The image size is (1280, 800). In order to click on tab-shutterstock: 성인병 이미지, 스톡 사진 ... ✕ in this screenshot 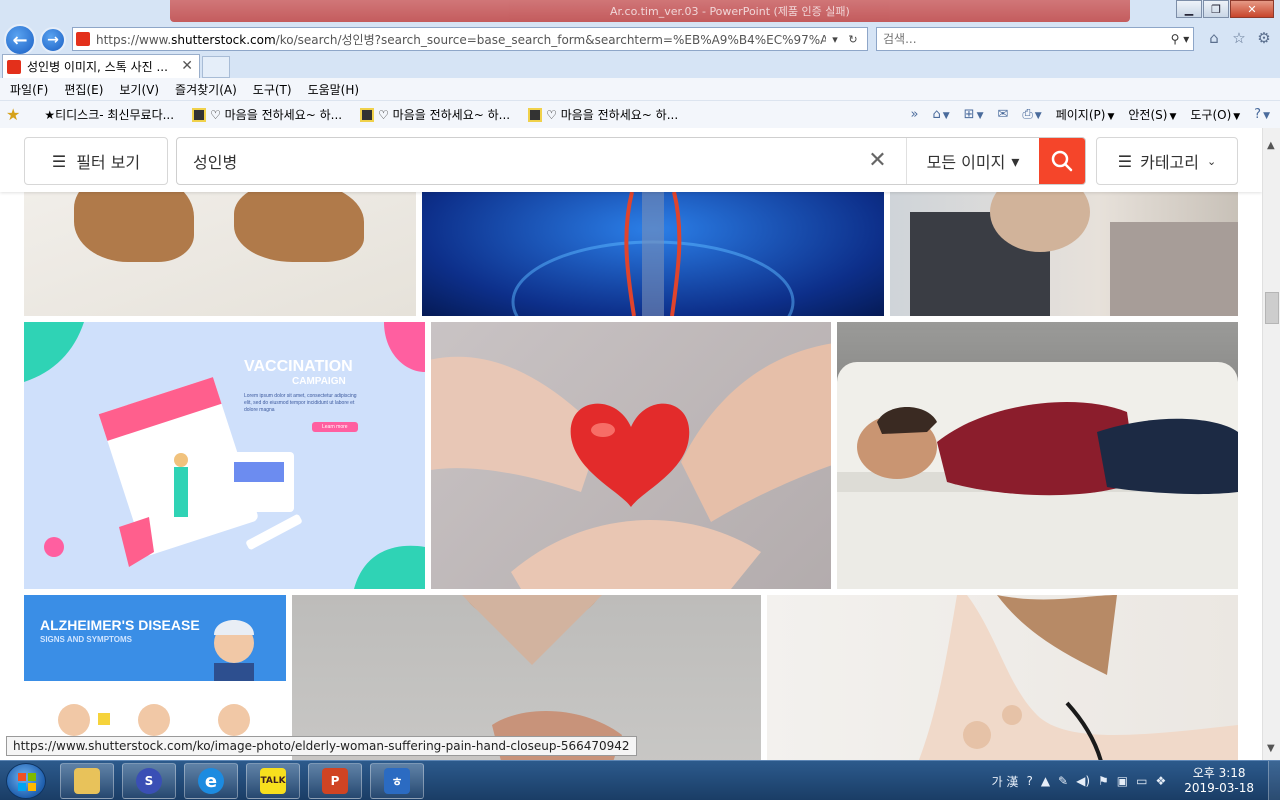, I will do `click(101, 66)`.